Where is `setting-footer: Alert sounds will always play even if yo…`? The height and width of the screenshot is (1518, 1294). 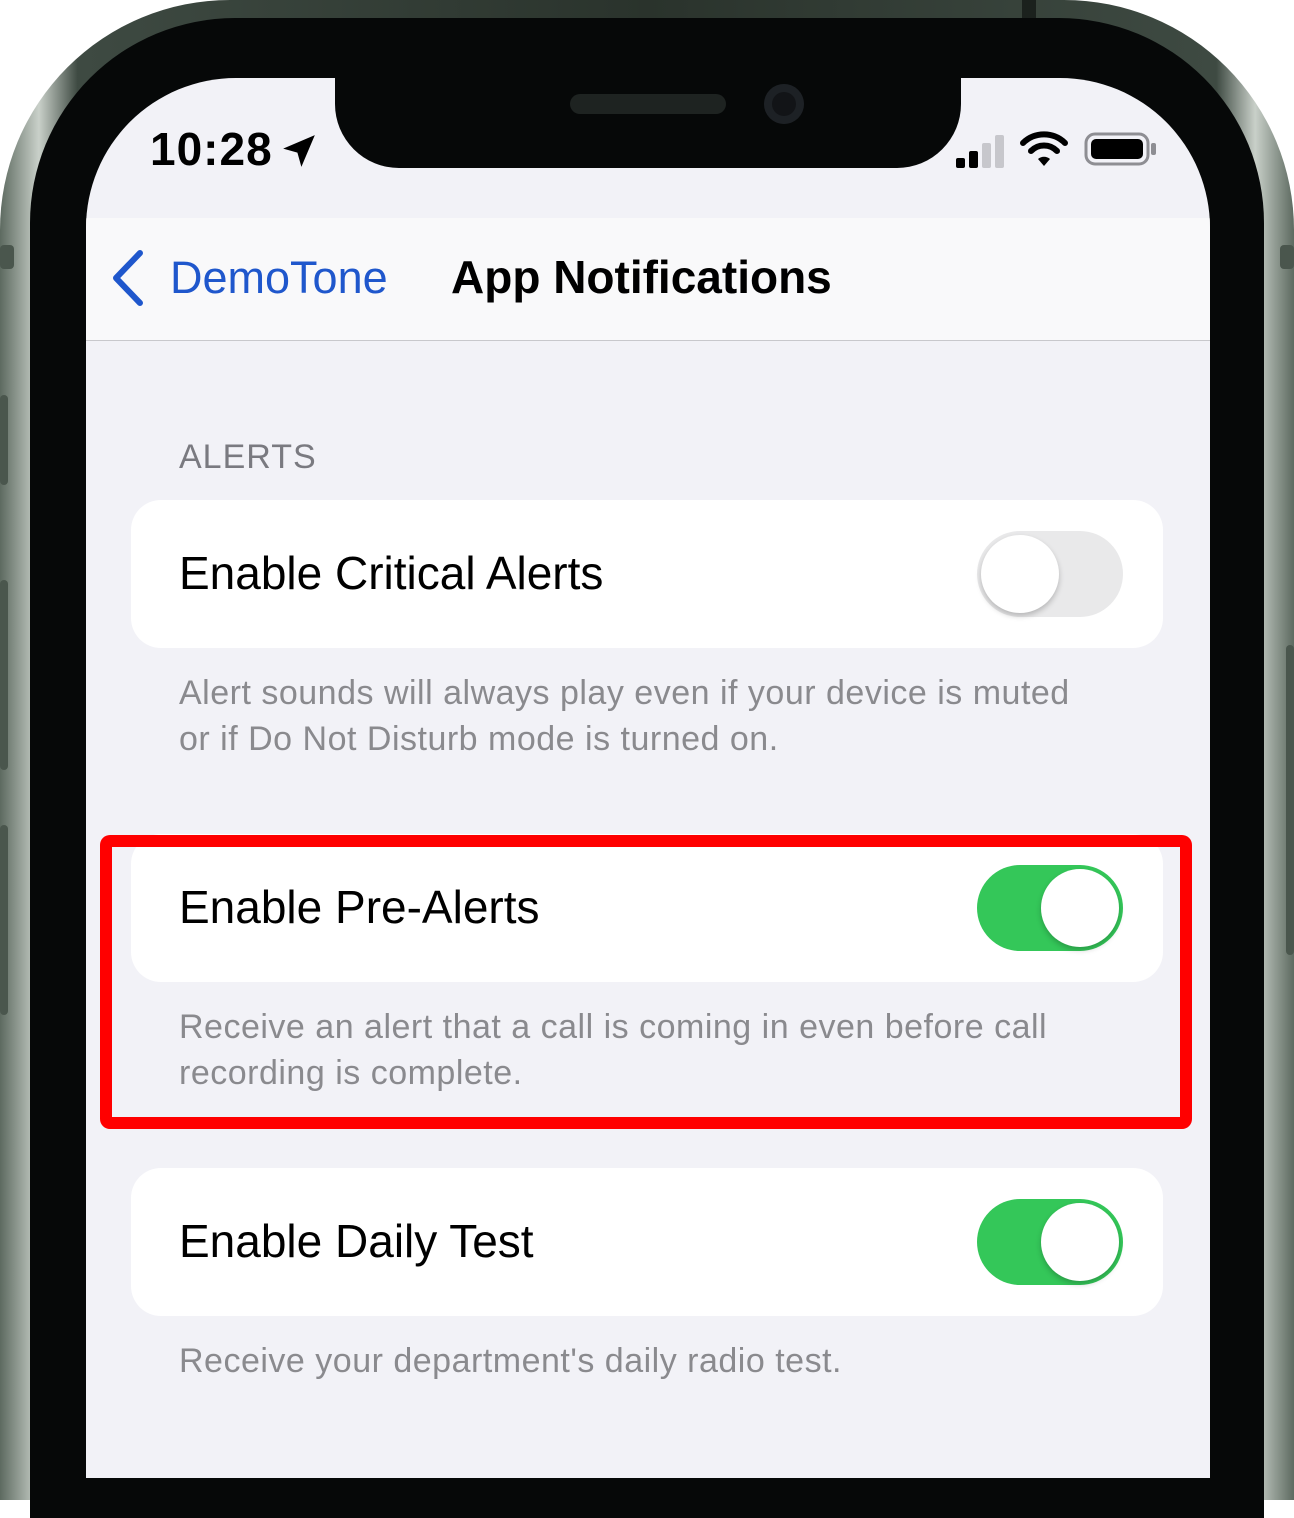 setting-footer: Alert sounds will always play even if yo… is located at coordinates (624, 716).